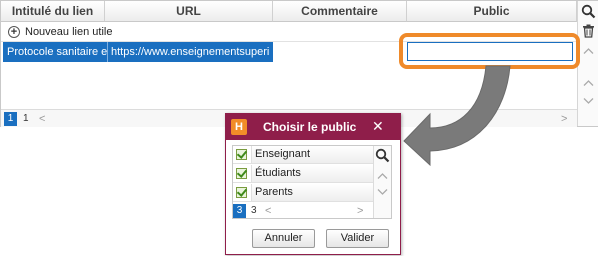  I want to click on close-icon: ✕, so click(378, 126).